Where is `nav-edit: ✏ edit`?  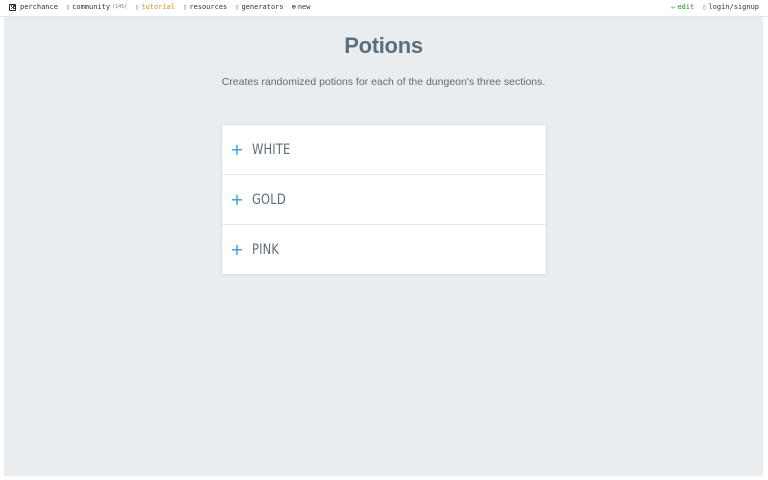
nav-edit: ✏ edit is located at coordinates (682, 7).